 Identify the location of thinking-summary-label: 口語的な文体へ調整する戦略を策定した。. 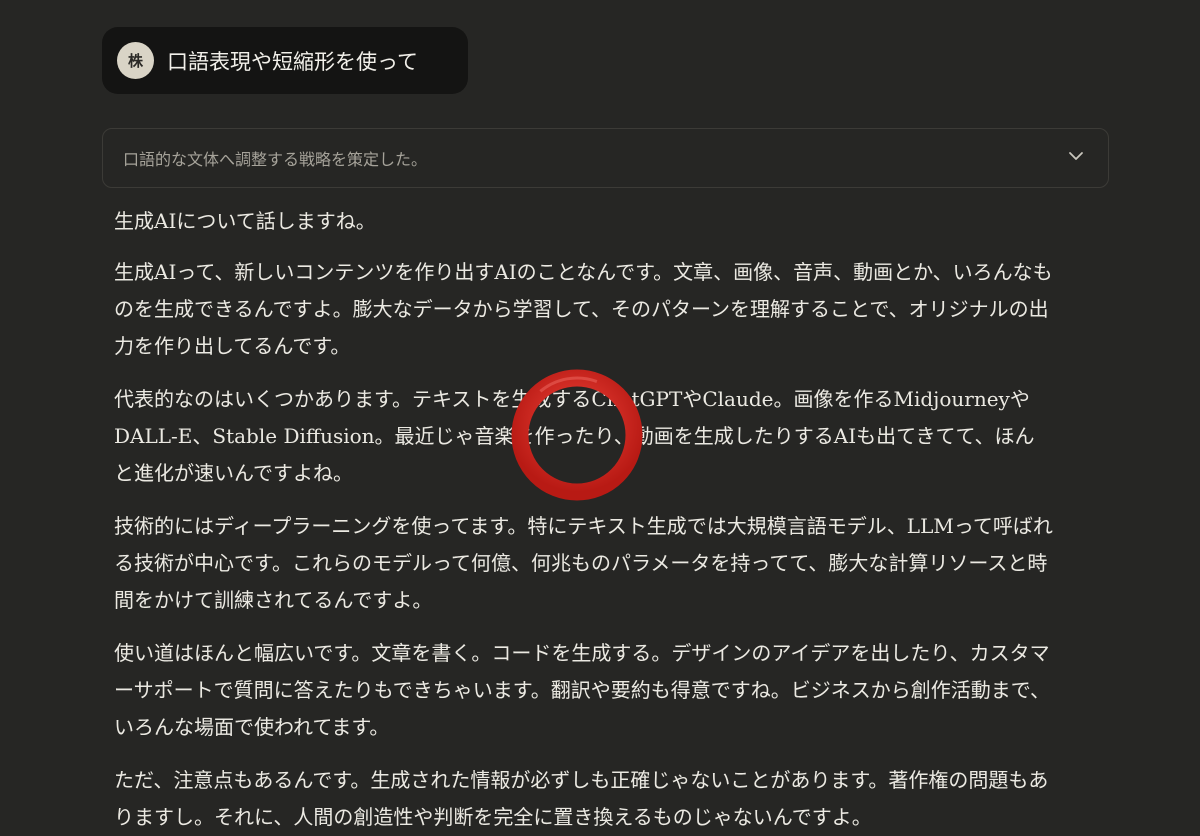
(275, 159).